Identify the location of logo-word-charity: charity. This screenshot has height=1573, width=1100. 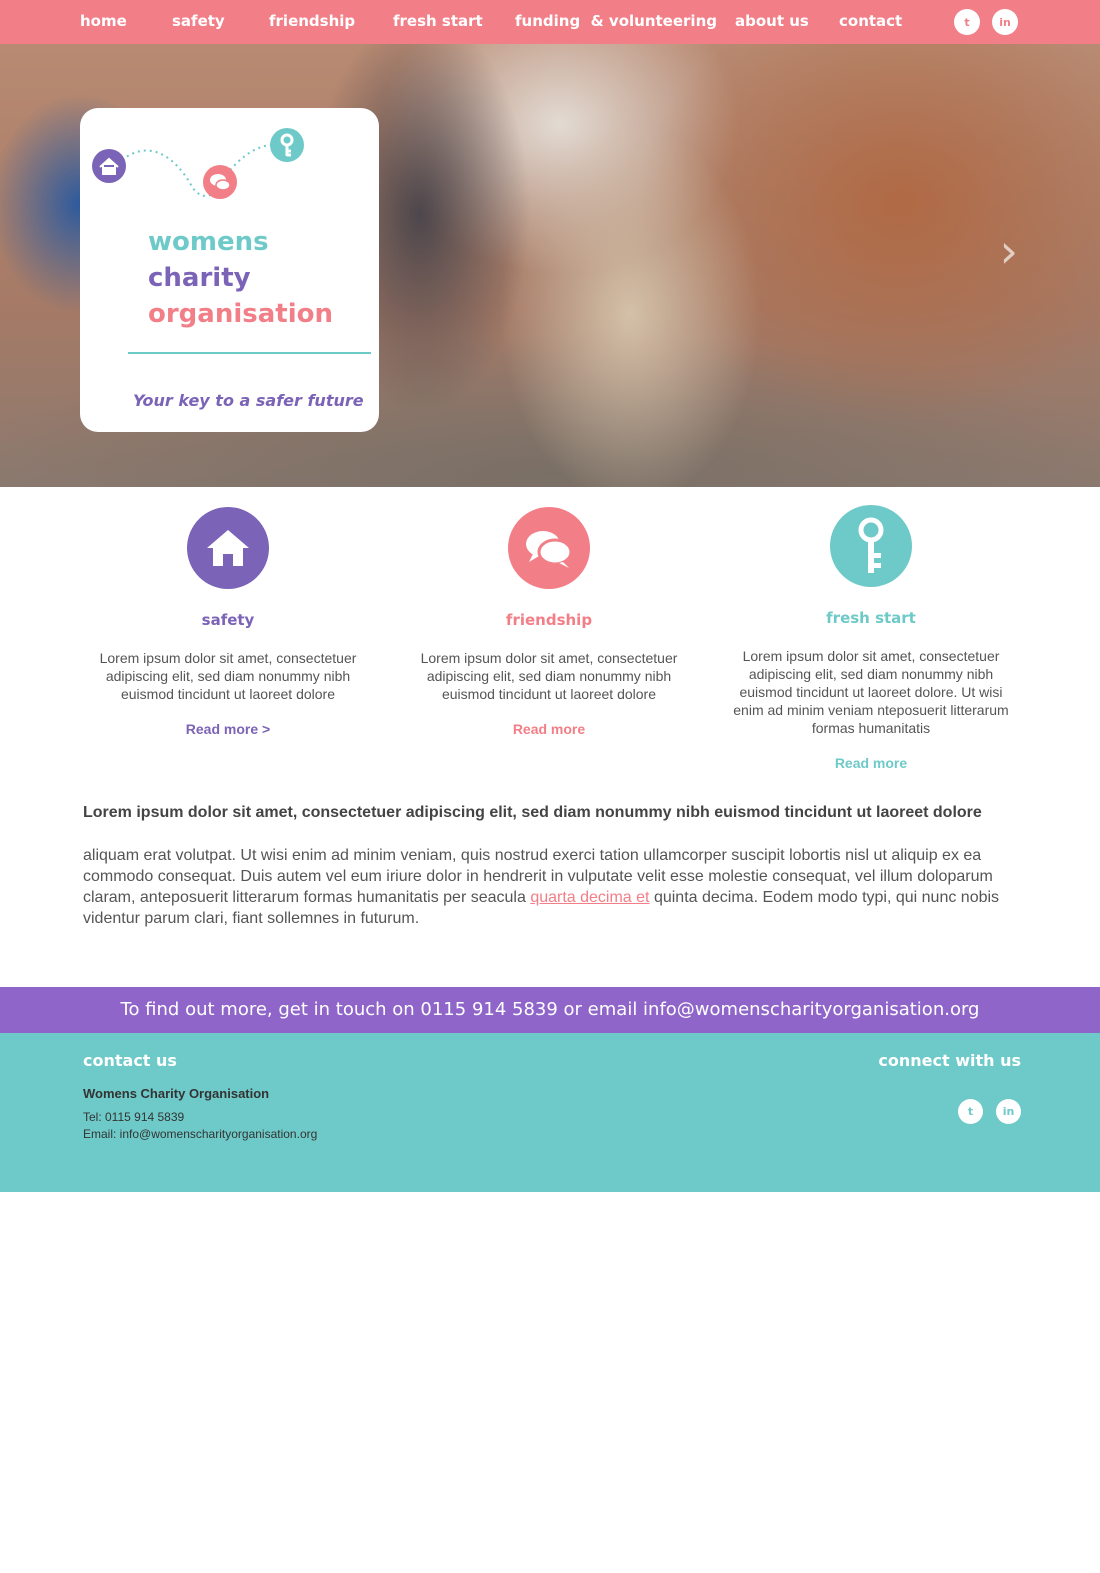
(199, 278).